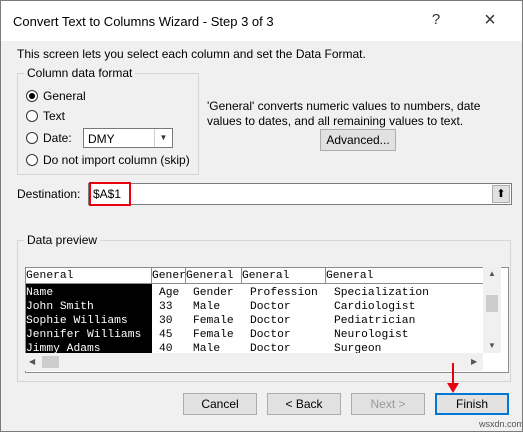 The width and height of the screenshot is (523, 432). I want to click on group-title: Data preview, so click(62, 240).